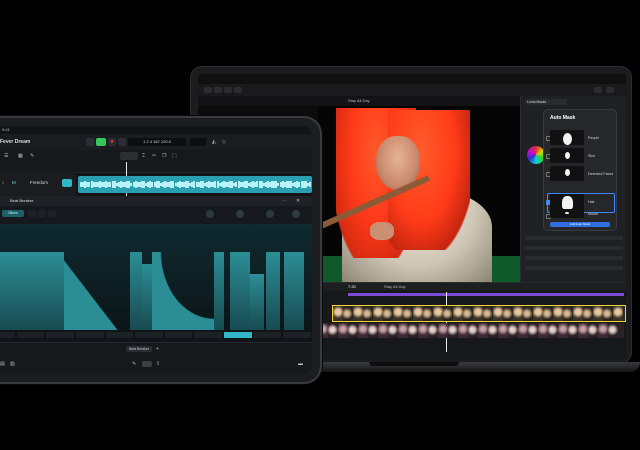 The image size is (640, 450). What do you see at coordinates (395, 286) in the screenshot?
I see `timeline-title: Stay All Day` at bounding box center [395, 286].